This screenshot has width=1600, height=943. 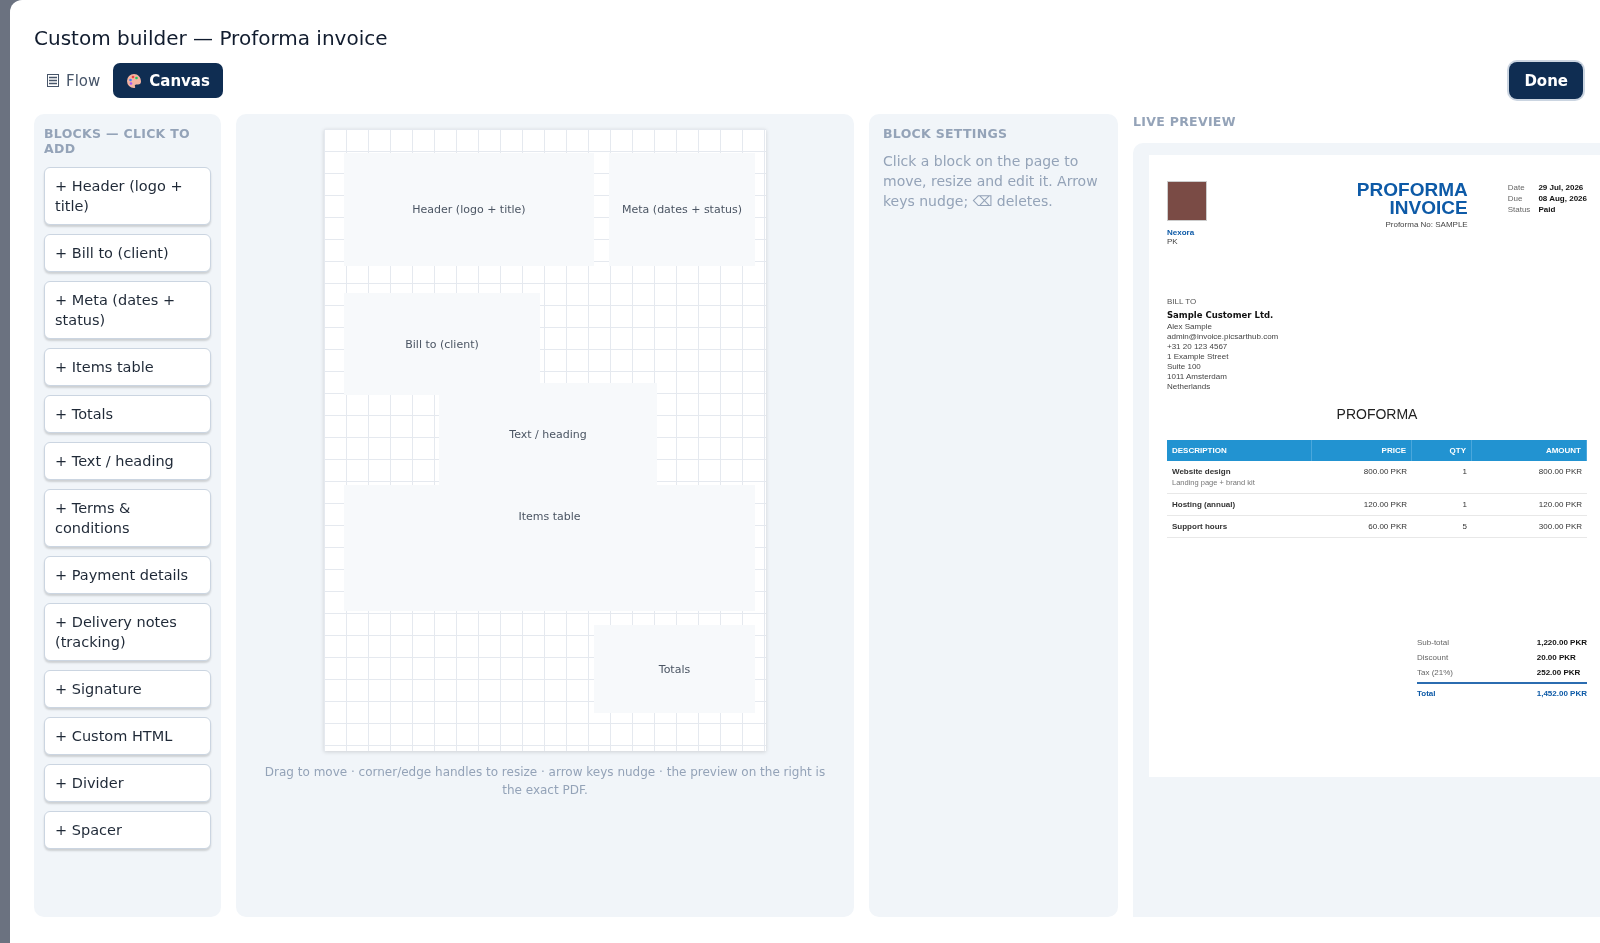 I want to click on add-block-button: + Payment details, so click(x=127, y=575).